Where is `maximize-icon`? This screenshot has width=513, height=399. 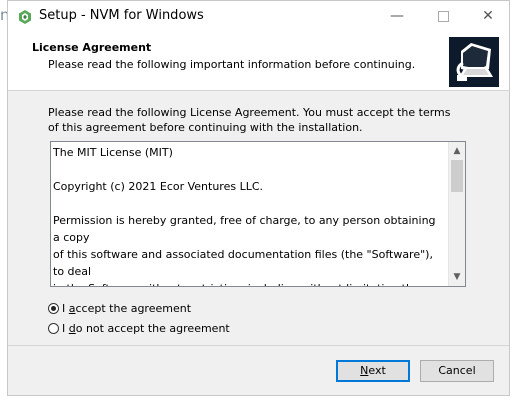 maximize-icon is located at coordinates (443, 16).